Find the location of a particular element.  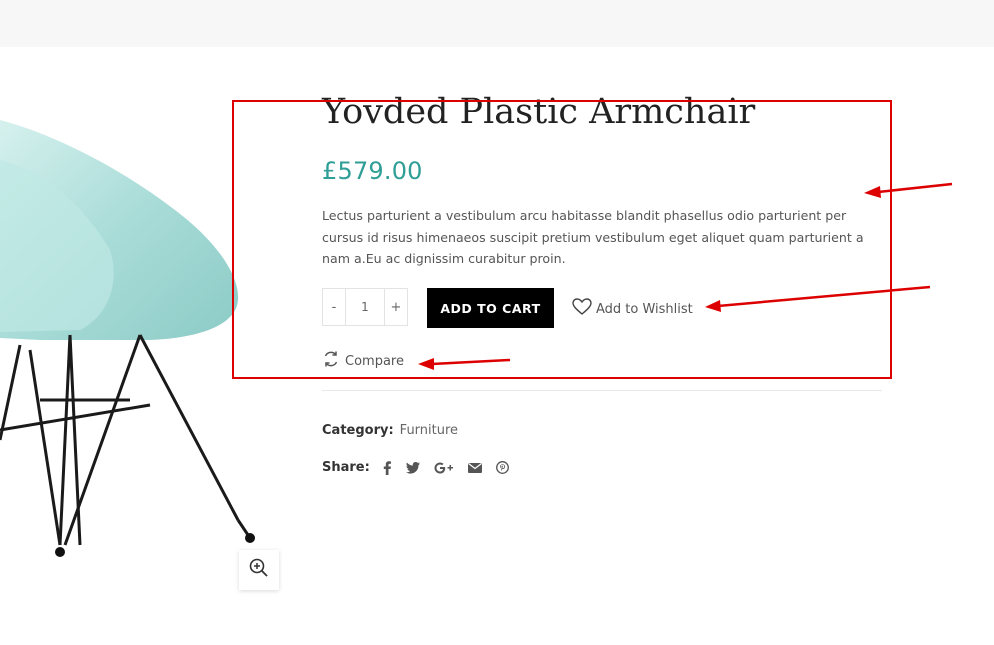

share-icons is located at coordinates (445, 467).